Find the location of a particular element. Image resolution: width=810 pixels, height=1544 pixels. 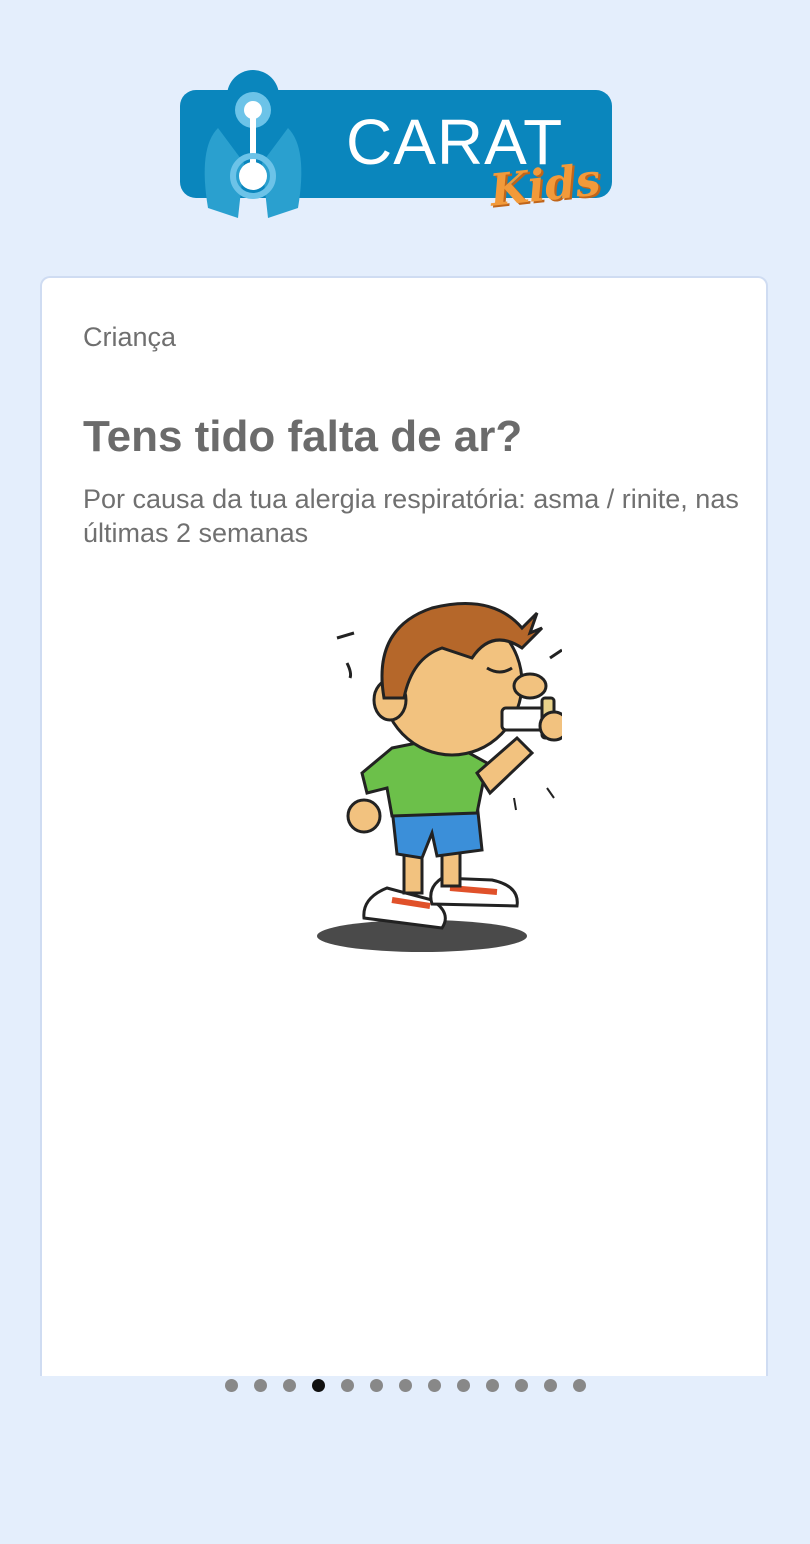

question-category: Criança is located at coordinates (130, 337).